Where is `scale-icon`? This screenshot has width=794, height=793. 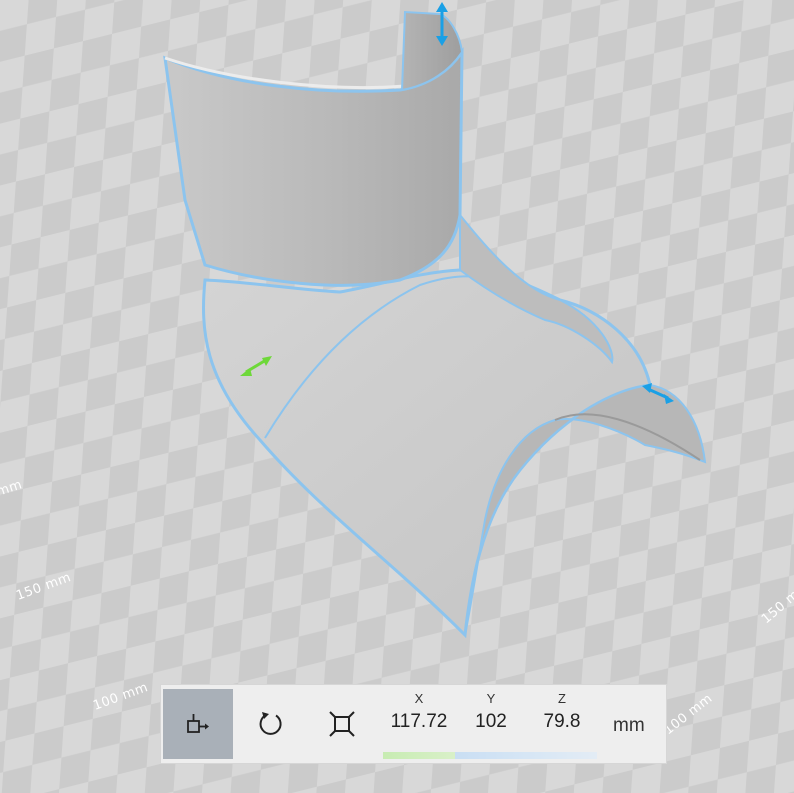
scale-icon is located at coordinates (342, 724).